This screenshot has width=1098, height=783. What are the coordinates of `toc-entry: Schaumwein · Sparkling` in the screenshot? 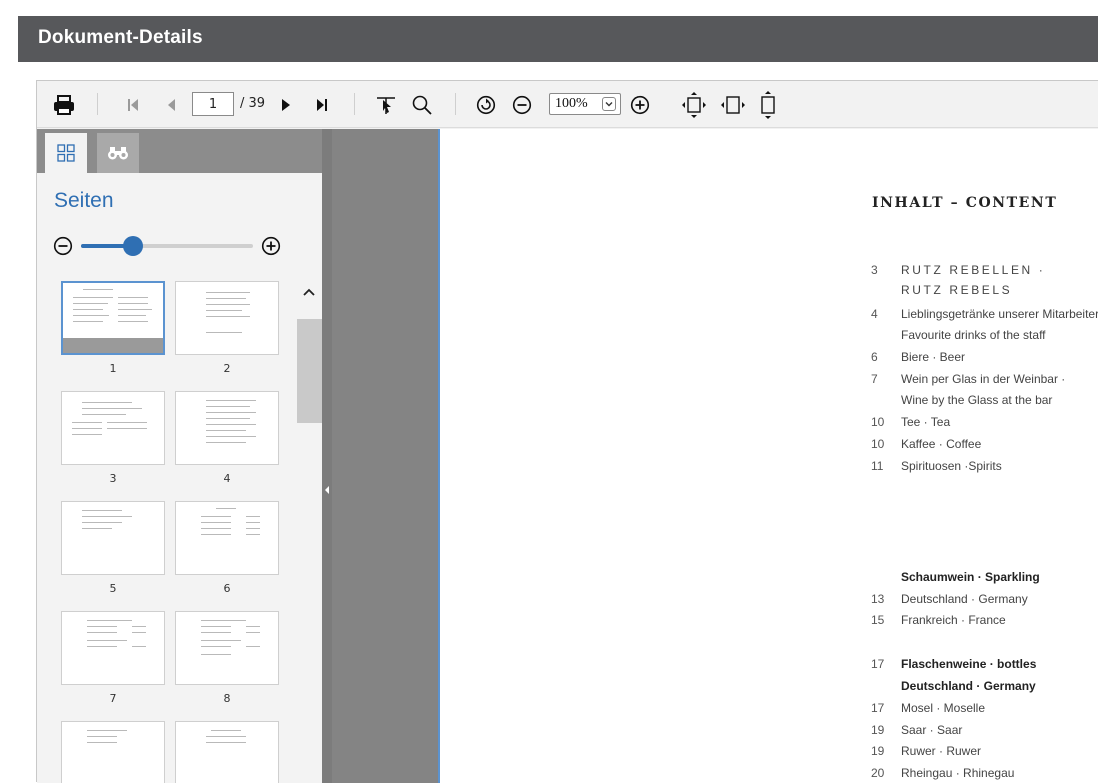 It's located at (955, 577).